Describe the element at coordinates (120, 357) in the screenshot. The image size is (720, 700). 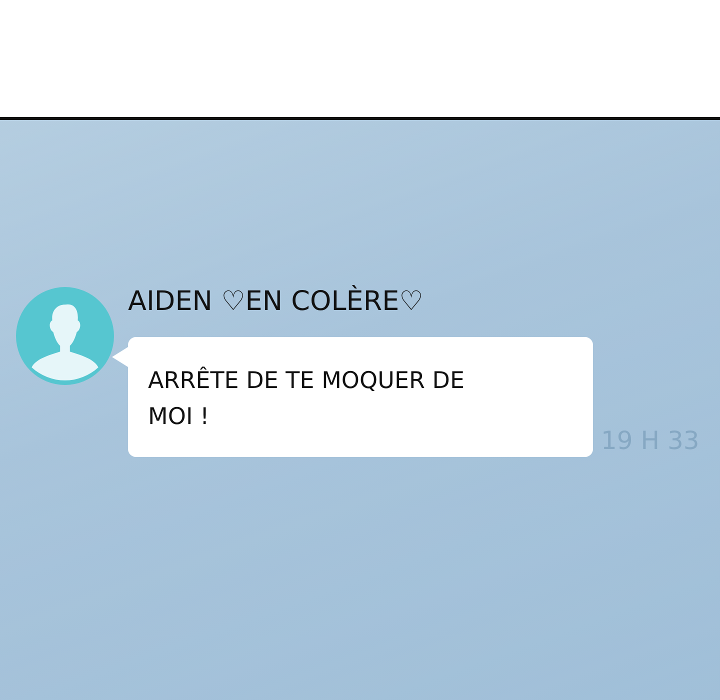
I see `bubble-tail` at that location.